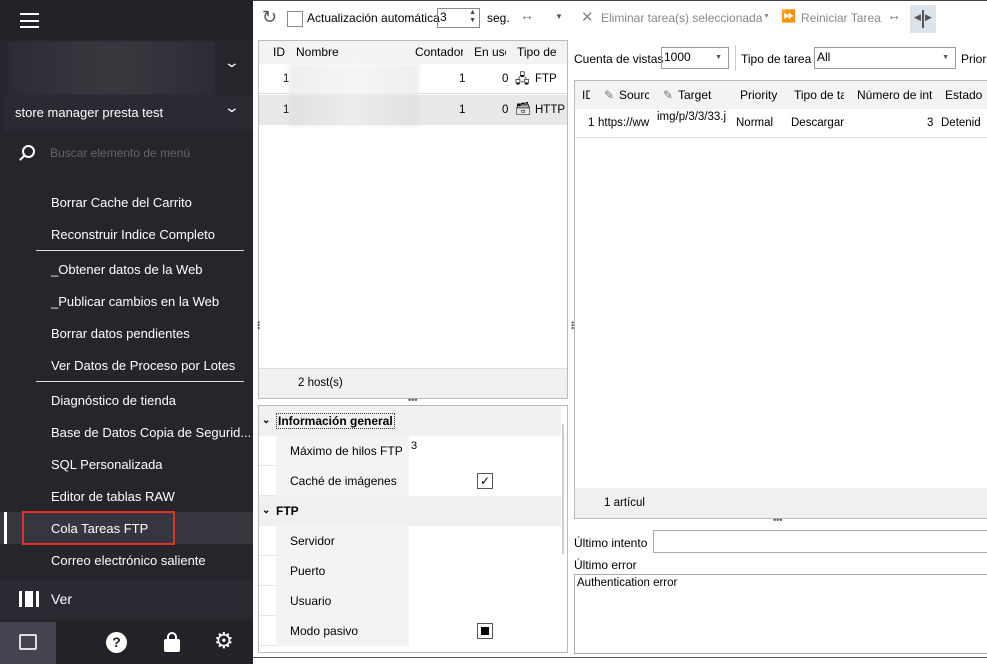  What do you see at coordinates (788, 16) in the screenshot?
I see `restart-icon: ⏩` at bounding box center [788, 16].